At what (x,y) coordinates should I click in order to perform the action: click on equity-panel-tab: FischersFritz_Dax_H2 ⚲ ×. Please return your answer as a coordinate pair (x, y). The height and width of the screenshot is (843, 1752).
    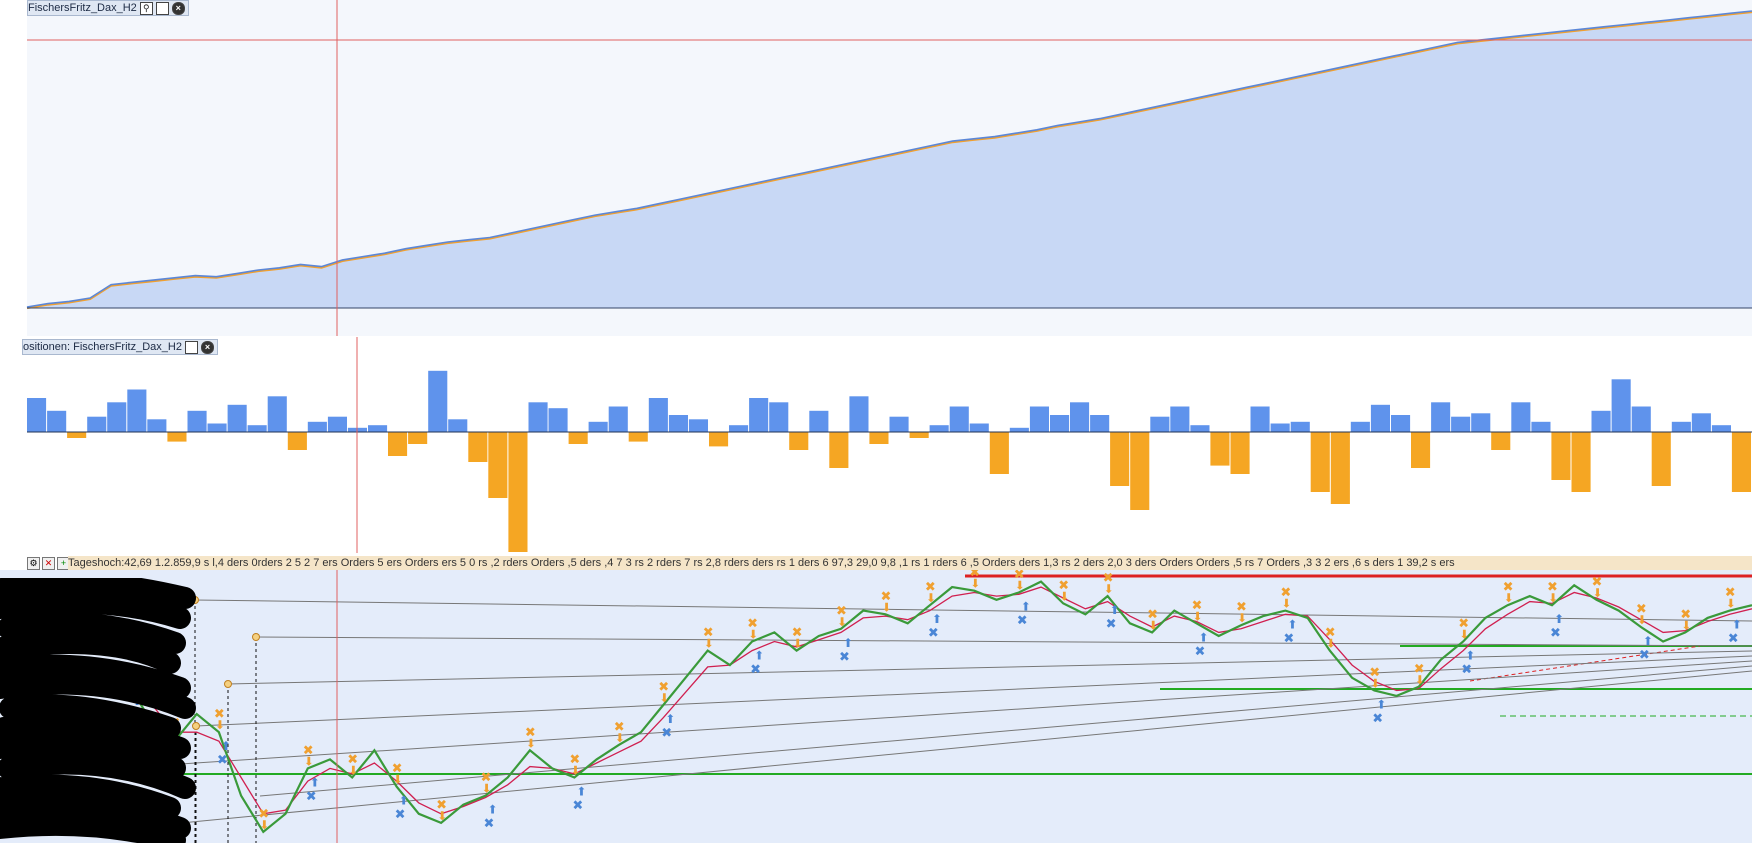
    Looking at the image, I should click on (108, 8).